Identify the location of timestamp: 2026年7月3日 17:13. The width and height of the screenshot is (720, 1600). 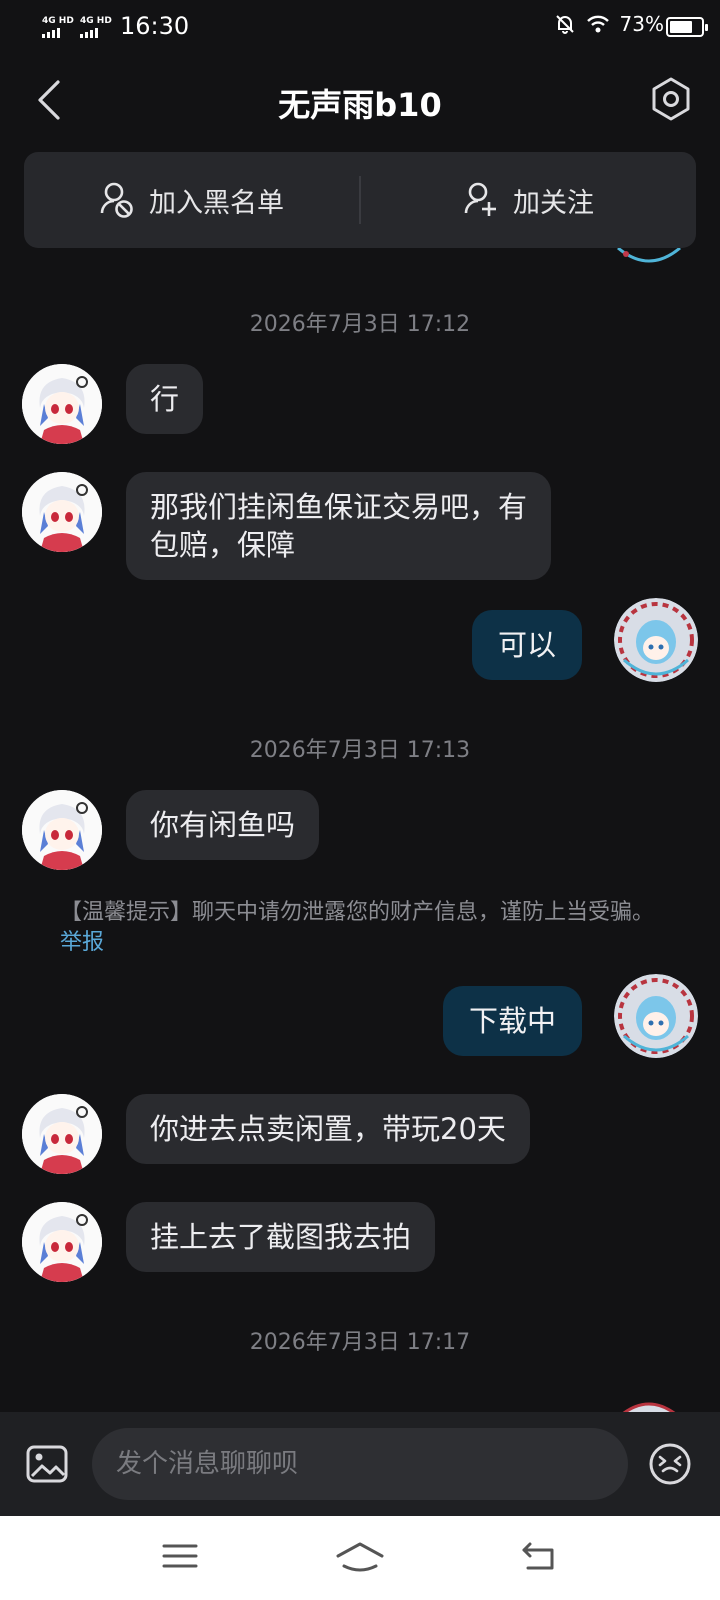
(360, 750).